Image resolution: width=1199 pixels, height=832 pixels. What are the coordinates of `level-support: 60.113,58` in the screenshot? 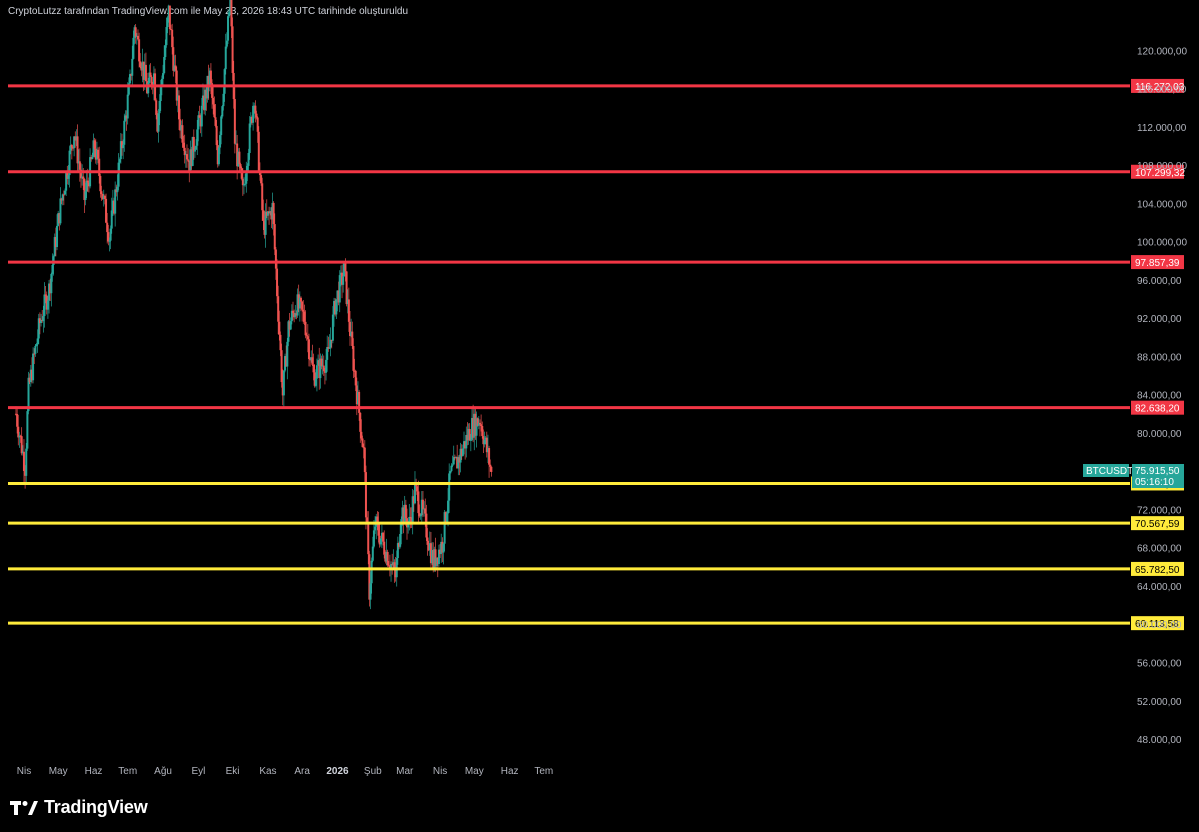 It's located at (596, 623).